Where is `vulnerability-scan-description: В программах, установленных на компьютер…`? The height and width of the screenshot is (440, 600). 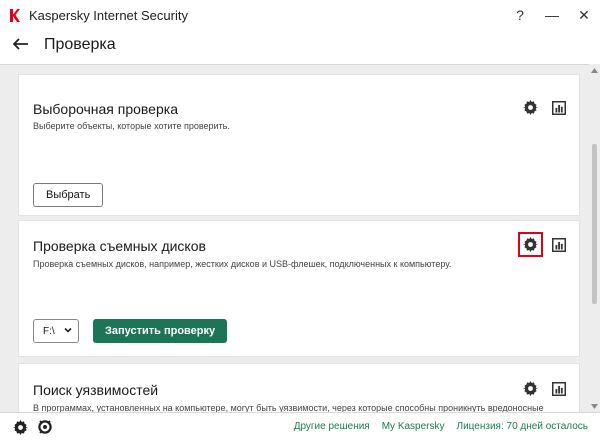 vulnerability-scan-description: В программах, установленных на компьютер… is located at coordinates (288, 407).